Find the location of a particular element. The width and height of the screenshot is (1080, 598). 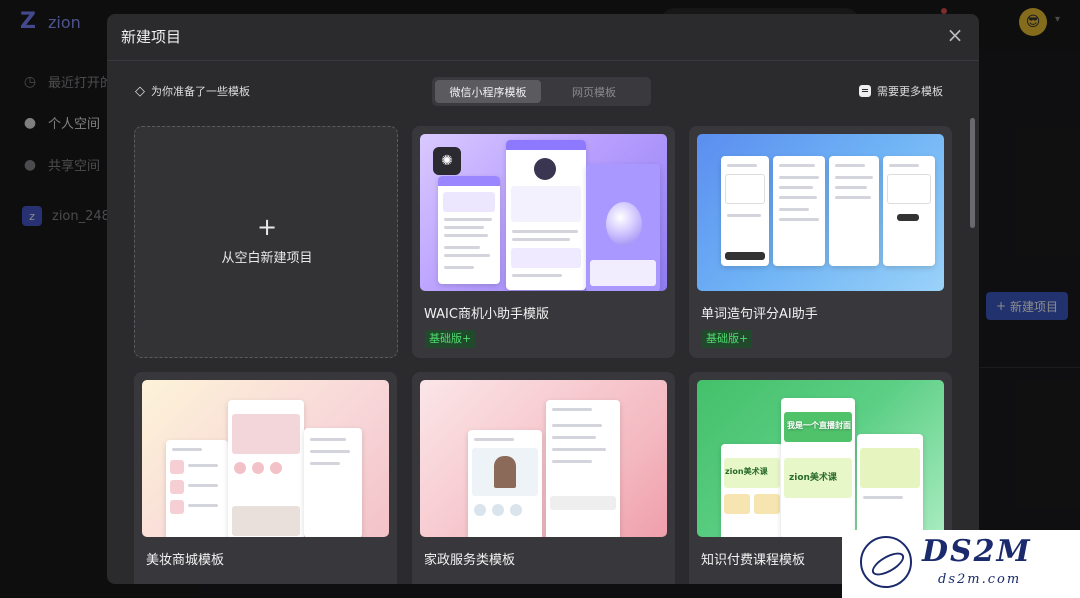

need-more-label: 需要更多模板 is located at coordinates (910, 91).